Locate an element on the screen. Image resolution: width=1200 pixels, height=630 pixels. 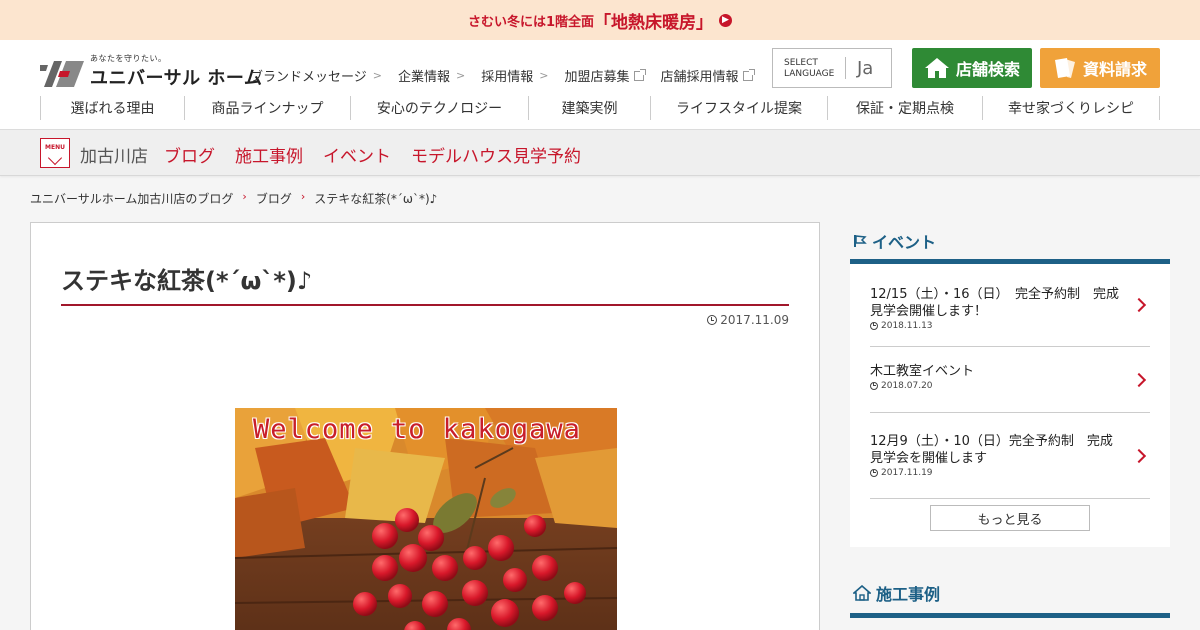
flag-icon is located at coordinates (860, 240).